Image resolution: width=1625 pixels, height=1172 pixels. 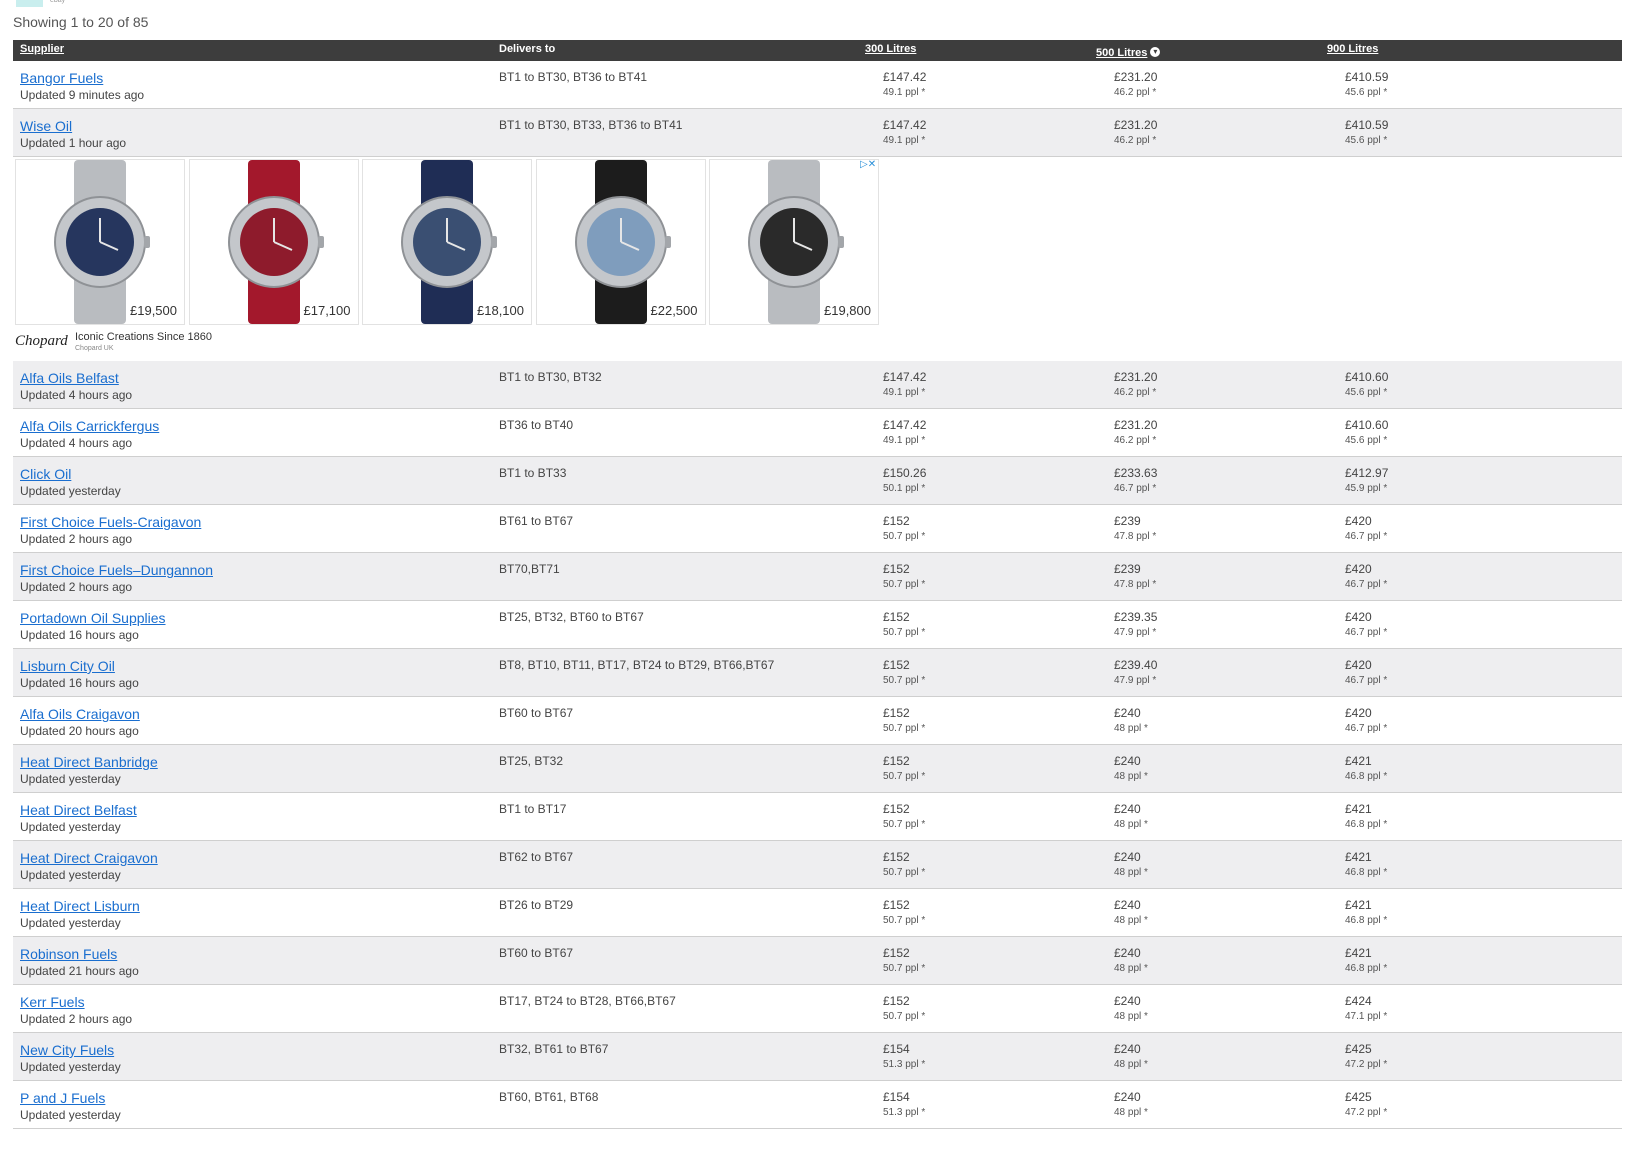 I want to click on ppl-900: 46.8 ppl *, so click(x=1366, y=968).